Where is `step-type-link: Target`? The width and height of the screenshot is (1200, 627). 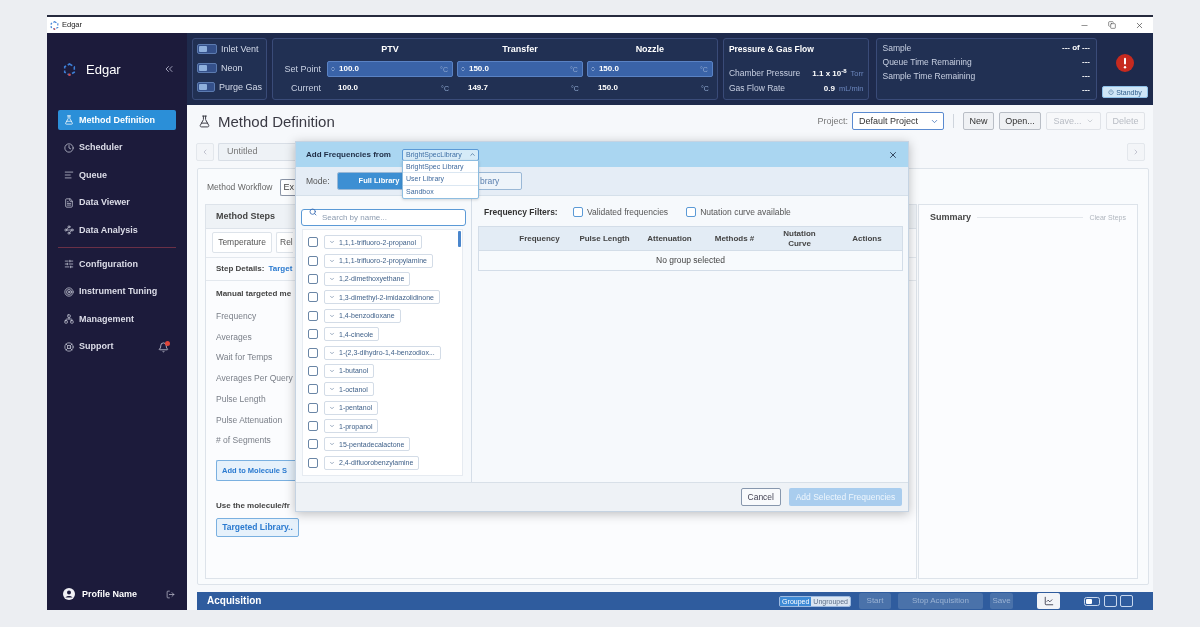 step-type-link: Target is located at coordinates (280, 269).